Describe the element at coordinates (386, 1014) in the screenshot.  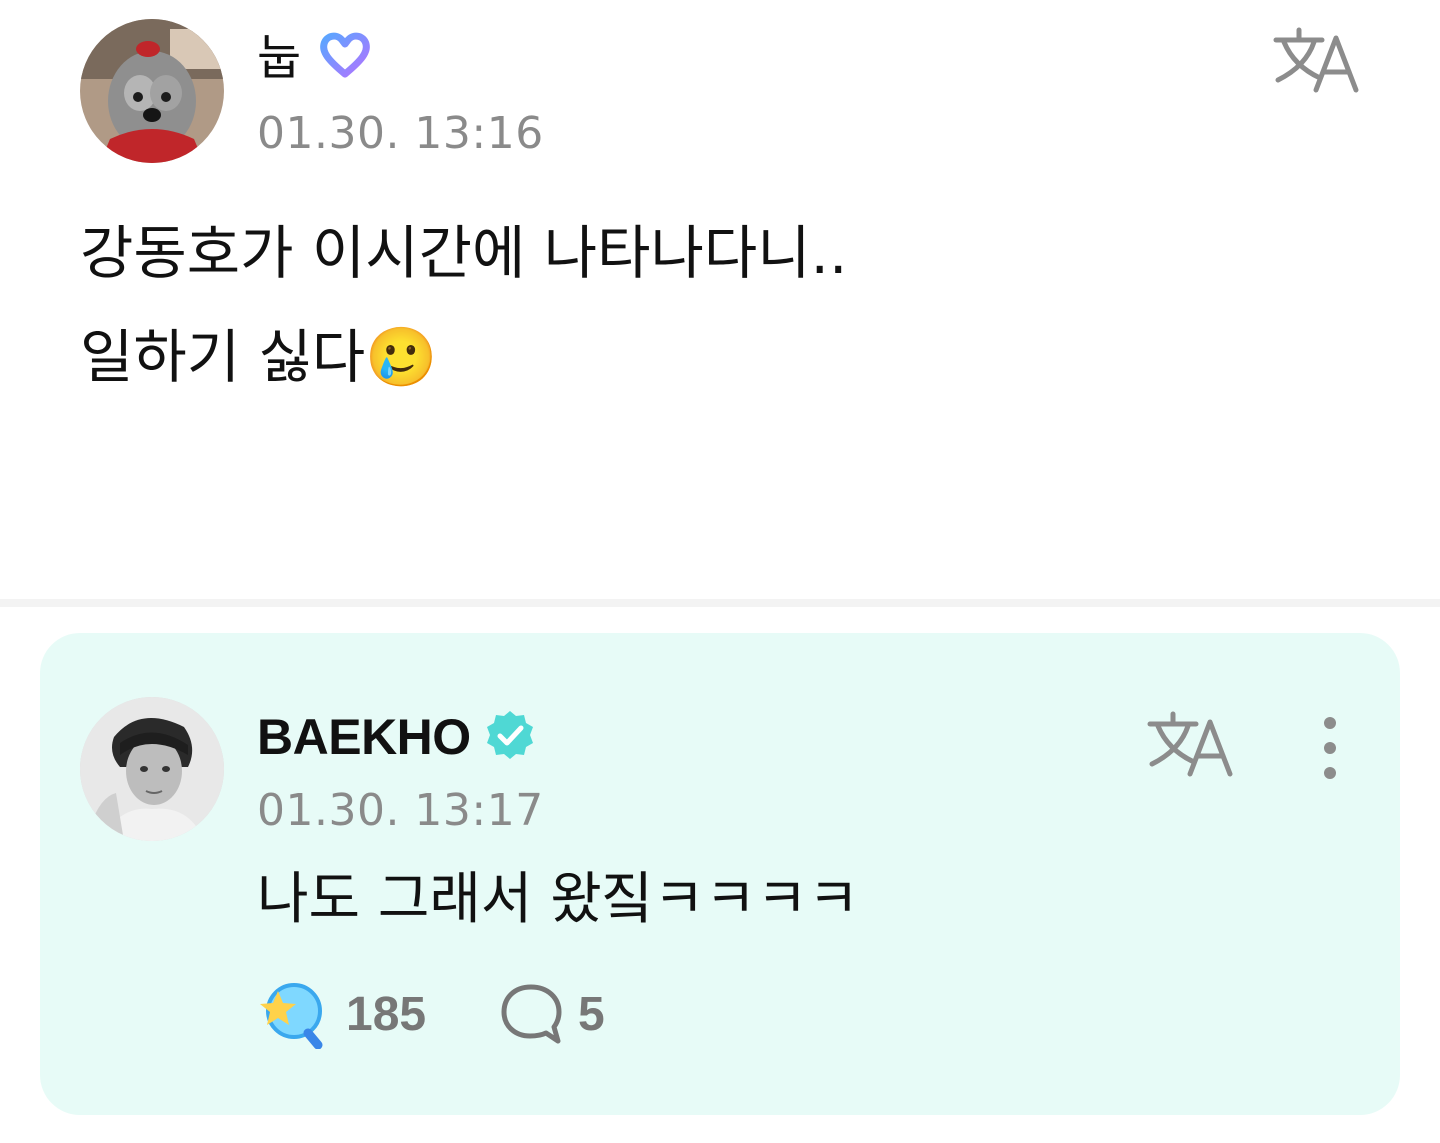
I see `likes-count: 185` at that location.